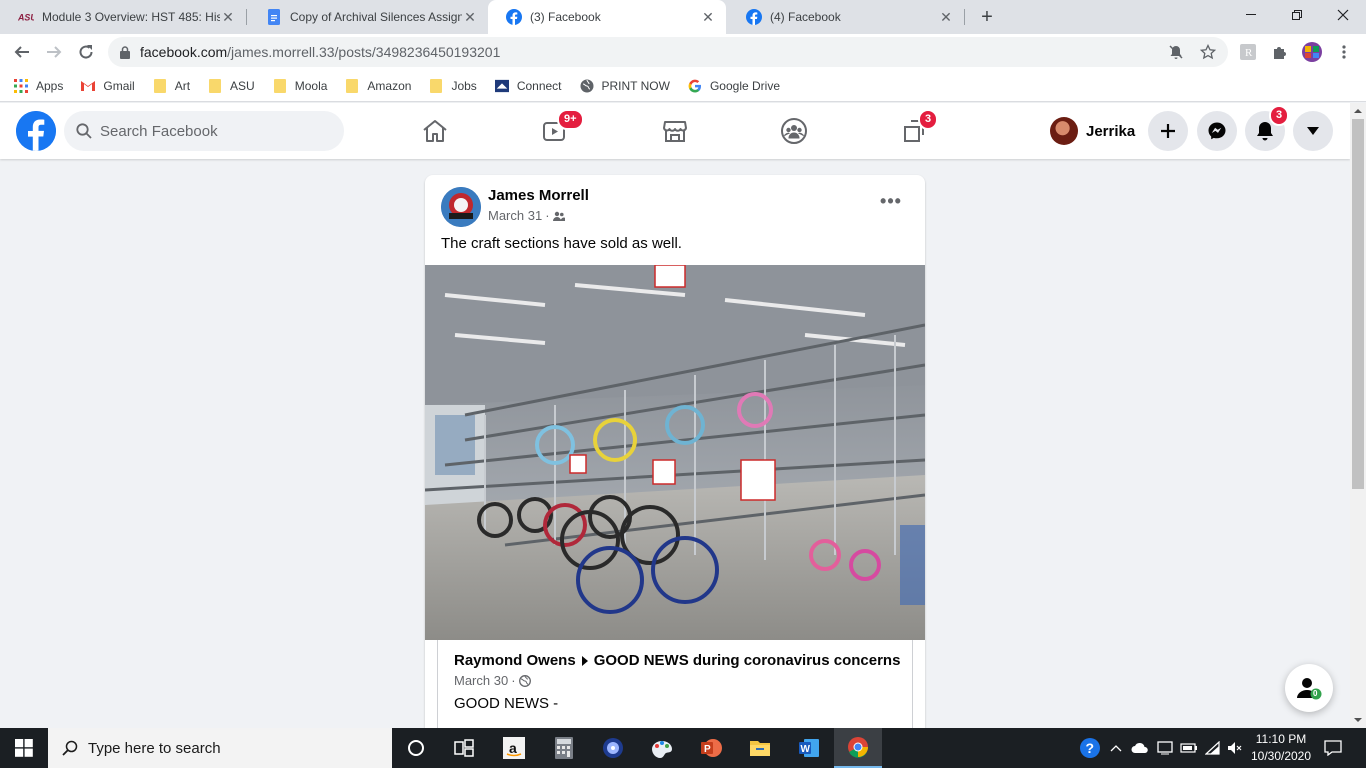 This screenshot has height=768, width=1366. Describe the element at coordinates (506, 703) in the screenshot. I see `shared-post-text: GOOD NEWS -` at that location.